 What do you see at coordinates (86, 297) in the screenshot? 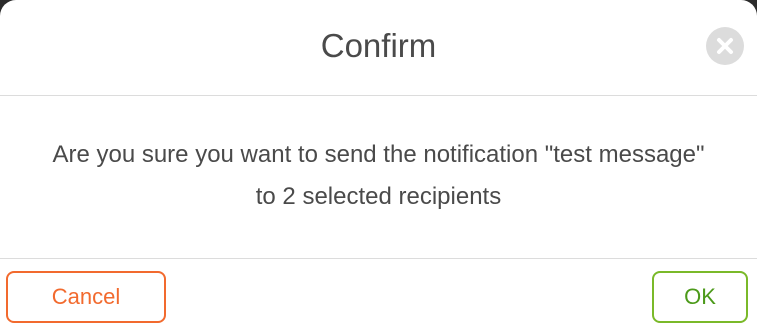
I see `cancel-button: Cancel` at bounding box center [86, 297].